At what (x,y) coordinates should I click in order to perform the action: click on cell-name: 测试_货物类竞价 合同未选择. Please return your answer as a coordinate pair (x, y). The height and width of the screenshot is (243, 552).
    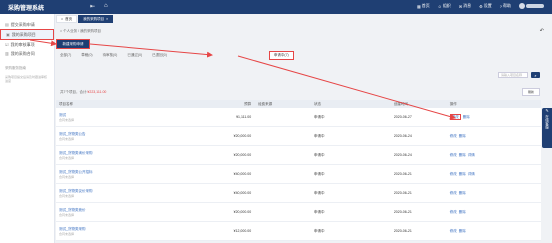
    Looking at the image, I should click on (115, 212).